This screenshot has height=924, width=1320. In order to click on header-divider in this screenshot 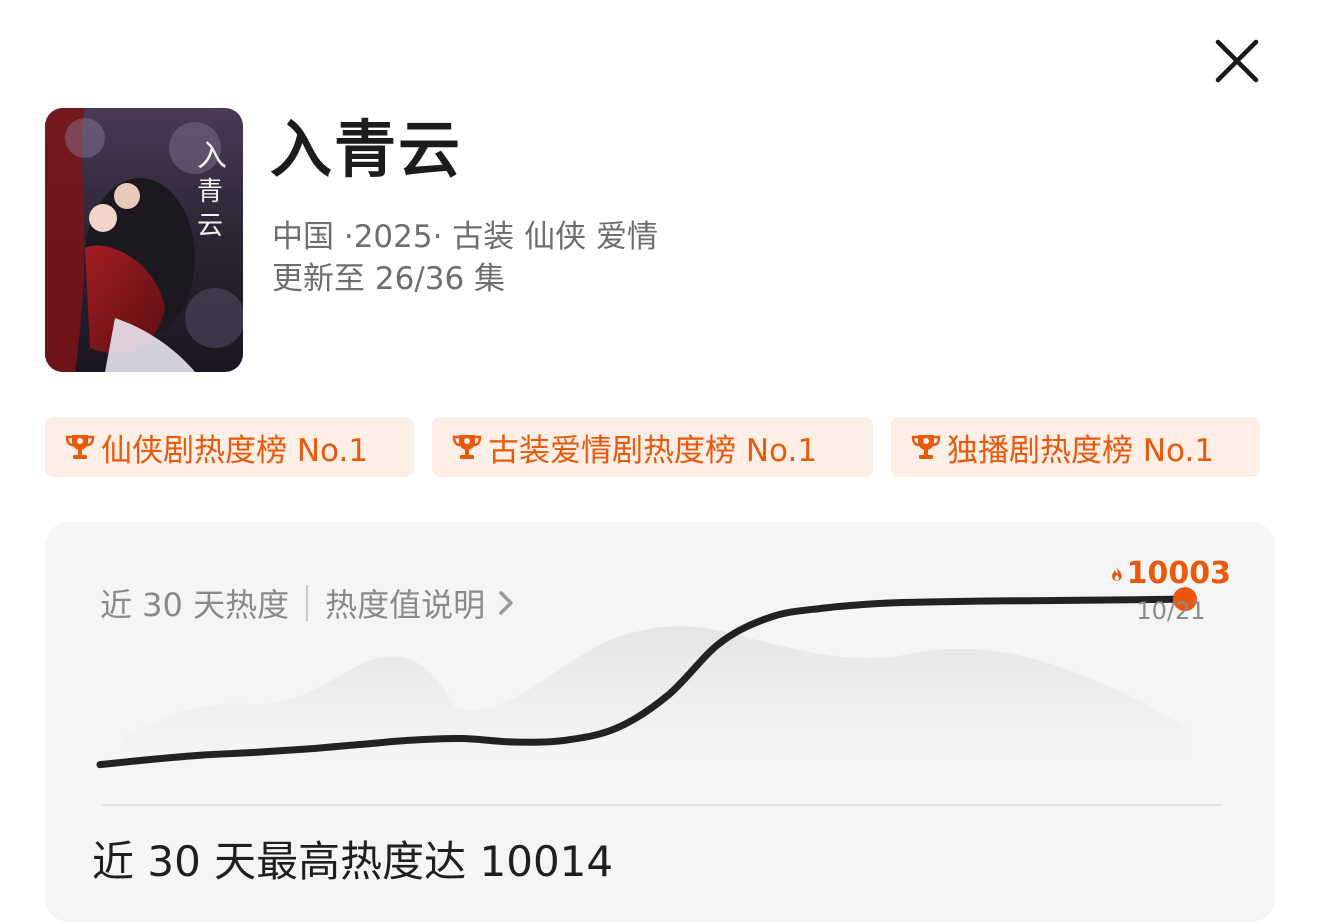, I will do `click(307, 603)`.